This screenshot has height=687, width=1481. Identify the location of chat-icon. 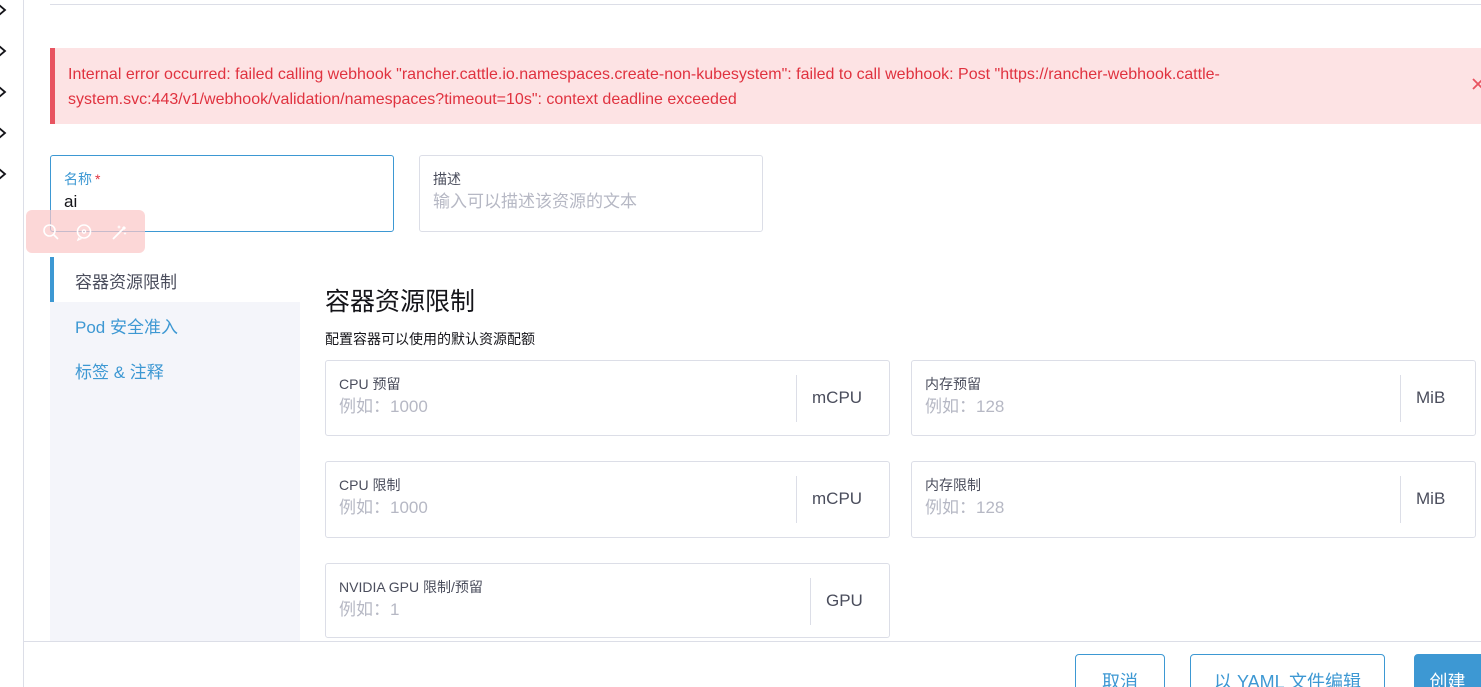
(84, 232).